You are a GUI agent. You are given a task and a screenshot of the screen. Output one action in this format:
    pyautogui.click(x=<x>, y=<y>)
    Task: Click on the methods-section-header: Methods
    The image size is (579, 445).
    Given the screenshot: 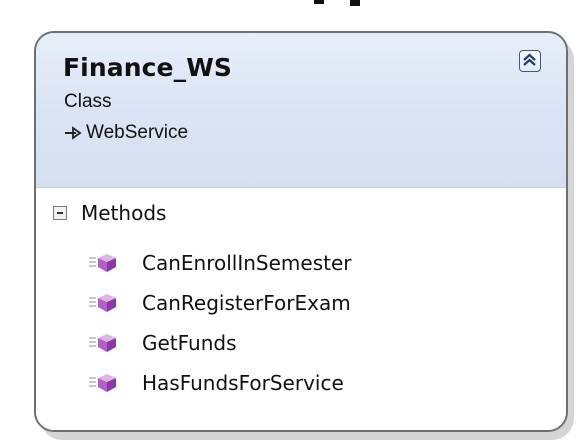 What is the action you would take?
    pyautogui.click(x=109, y=213)
    